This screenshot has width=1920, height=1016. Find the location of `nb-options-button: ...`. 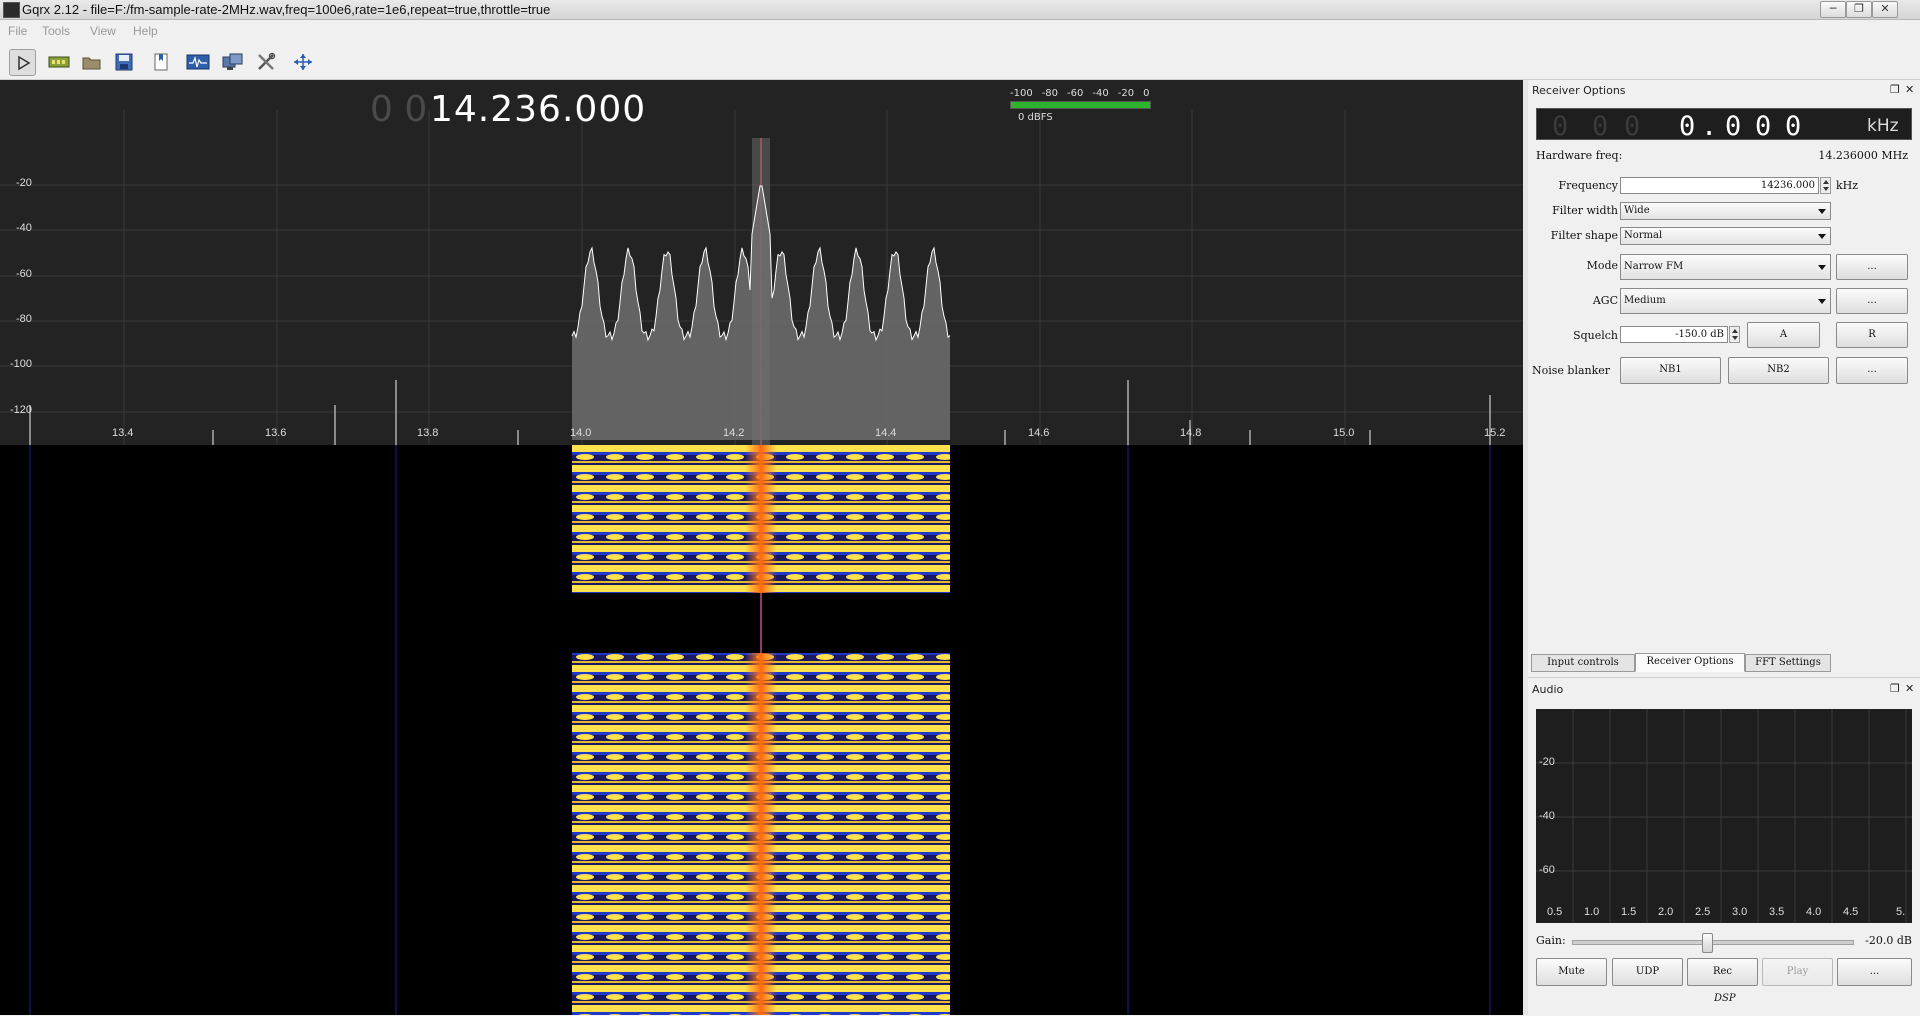

nb-options-button: ... is located at coordinates (1872, 370).